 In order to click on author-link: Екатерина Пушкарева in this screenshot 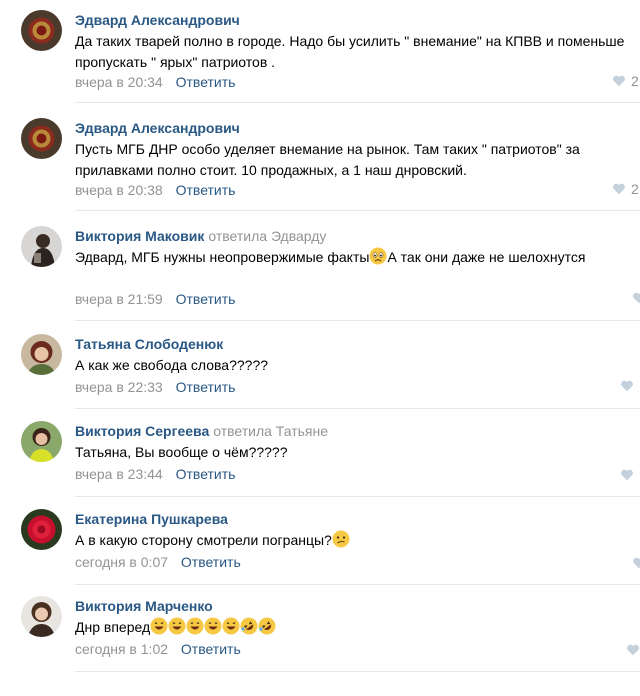, I will do `click(151, 519)`.